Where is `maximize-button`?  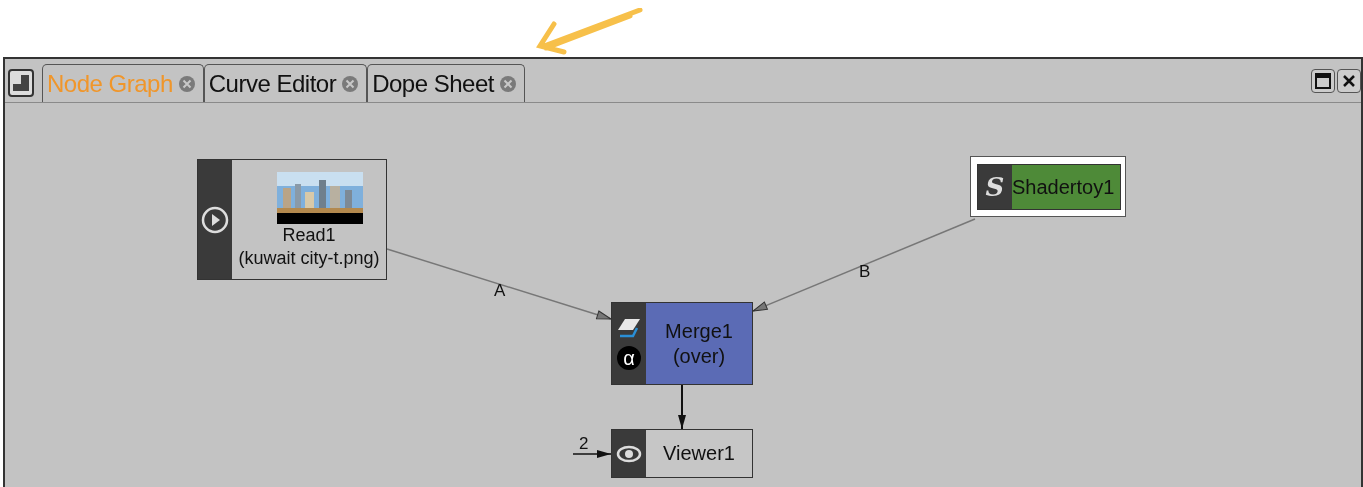
maximize-button is located at coordinates (1323, 80).